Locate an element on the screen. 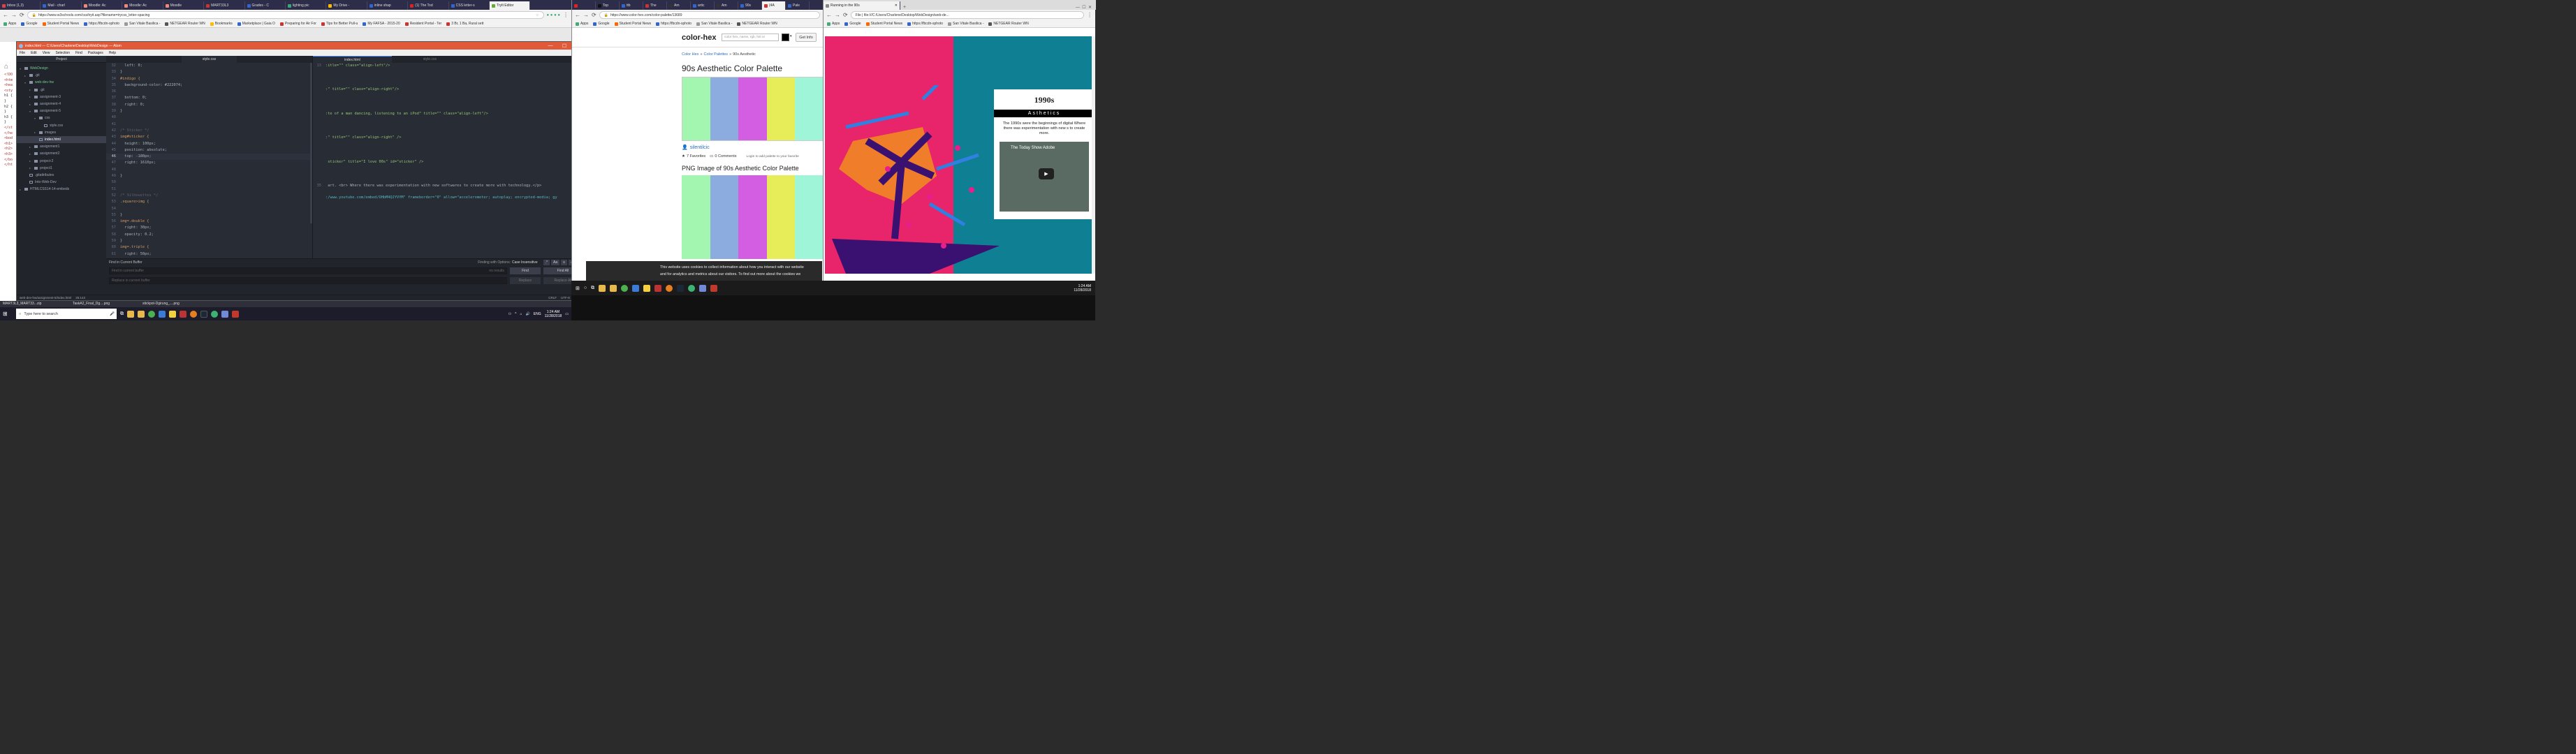  menu-help: Help is located at coordinates (113, 53).